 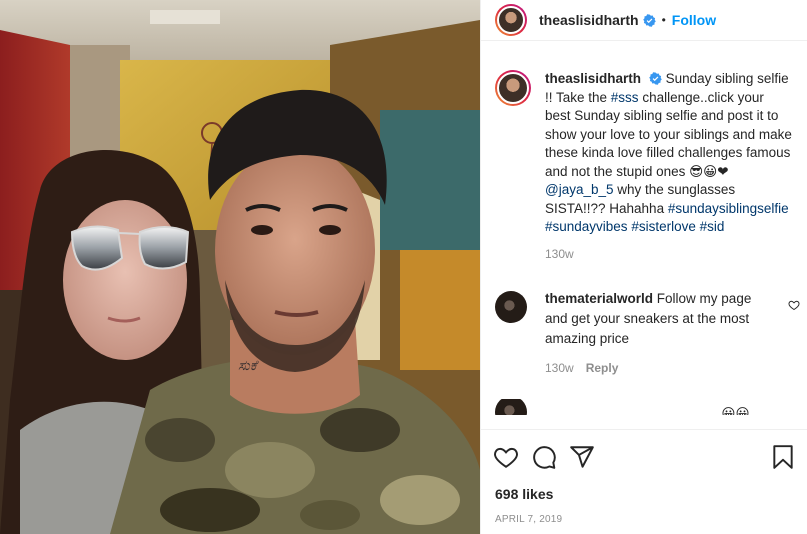 I want to click on comment-item-partial: ________ ____ _ ___ _____ 😀😀, so click(x=644, y=406).